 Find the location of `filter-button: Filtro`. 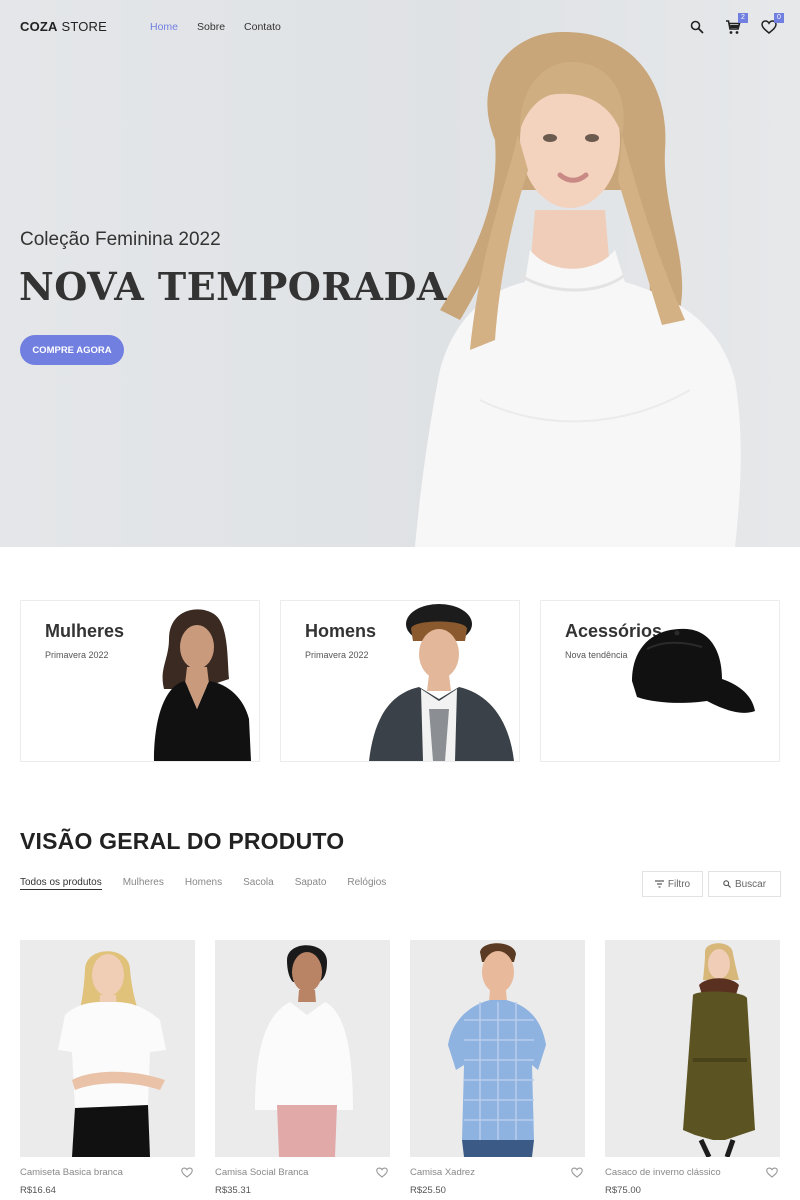

filter-button: Filtro is located at coordinates (672, 884).